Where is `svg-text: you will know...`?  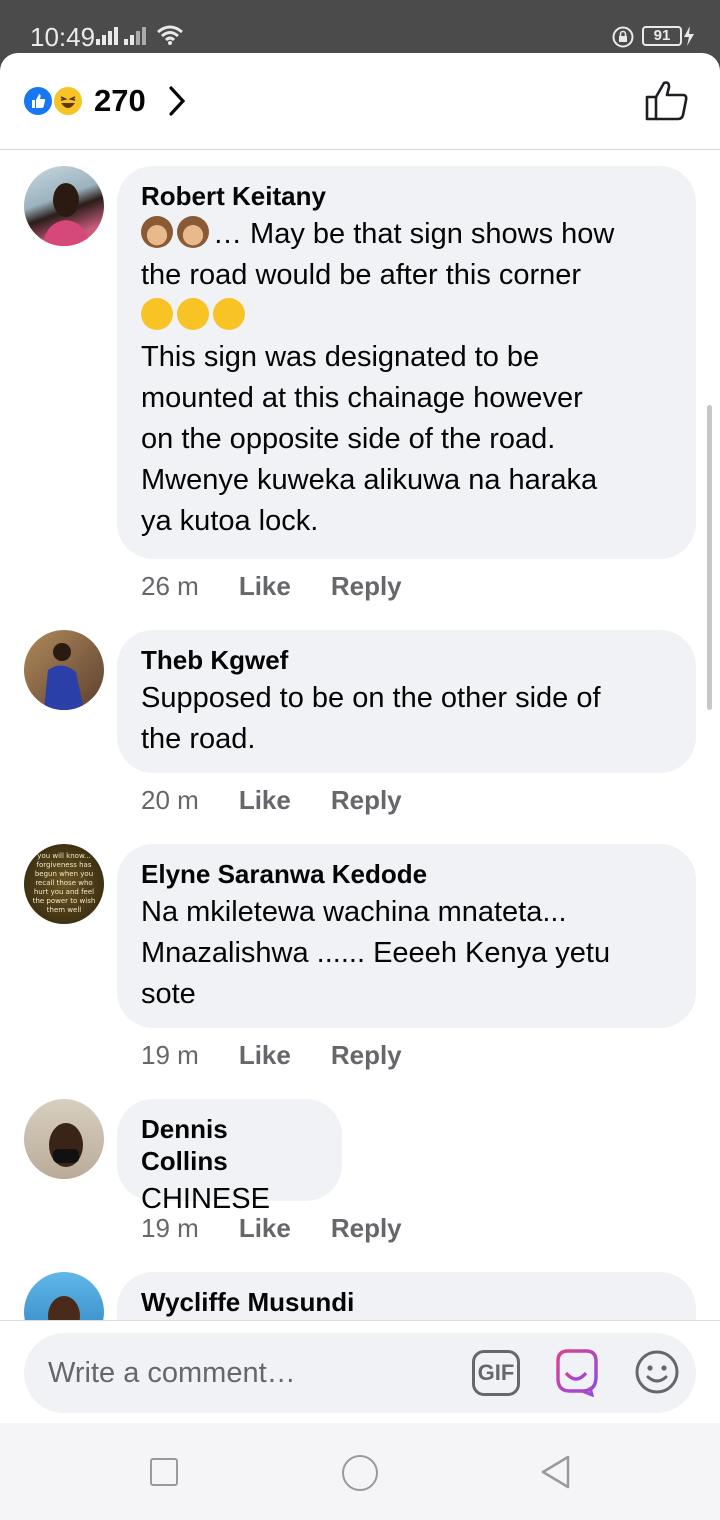
svg-text: you will know... is located at coordinates (63, 856).